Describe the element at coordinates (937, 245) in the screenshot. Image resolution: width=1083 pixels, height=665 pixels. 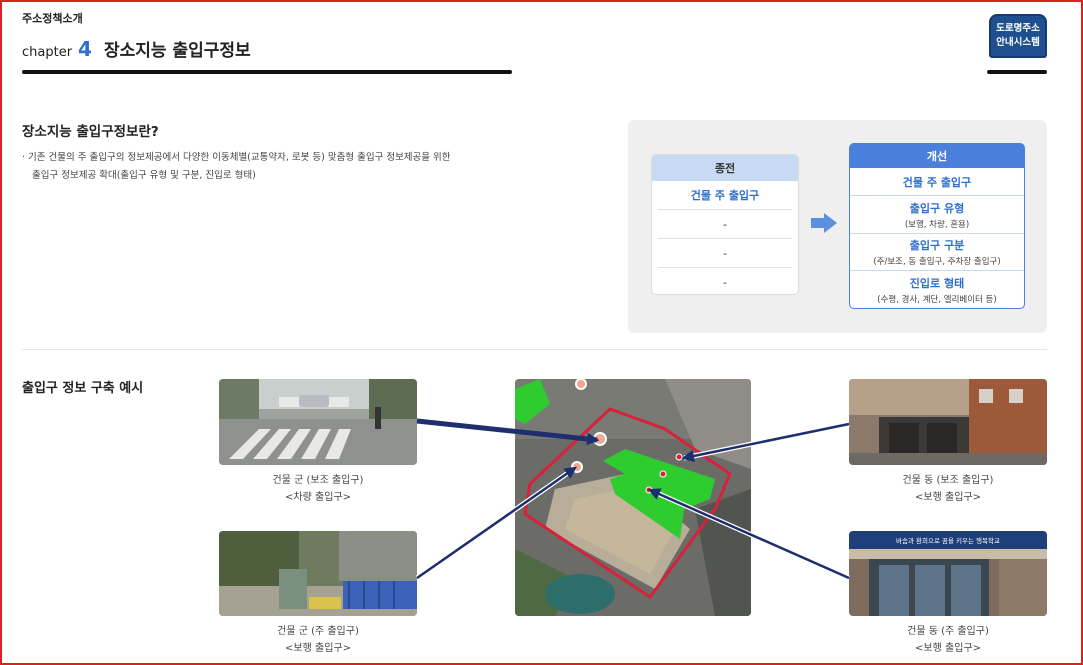
I see `new-row-label: 출입구 구분` at that location.